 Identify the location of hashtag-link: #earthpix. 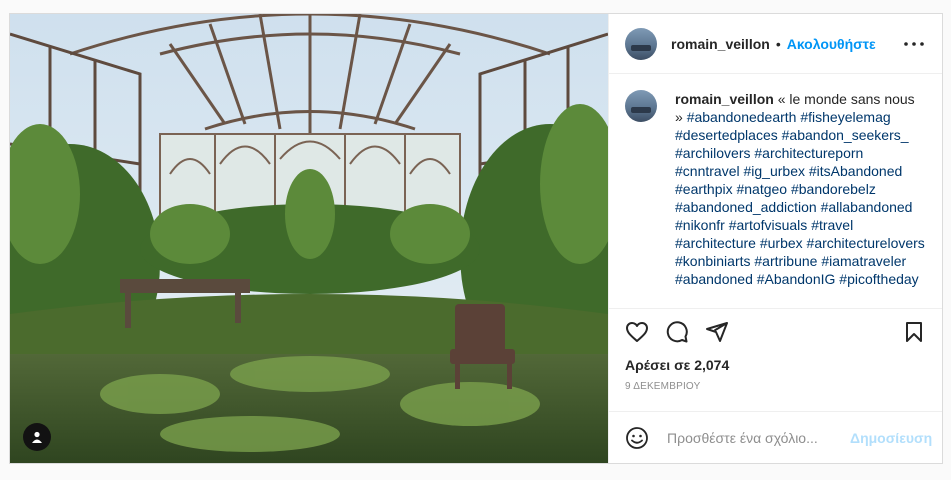
(704, 189).